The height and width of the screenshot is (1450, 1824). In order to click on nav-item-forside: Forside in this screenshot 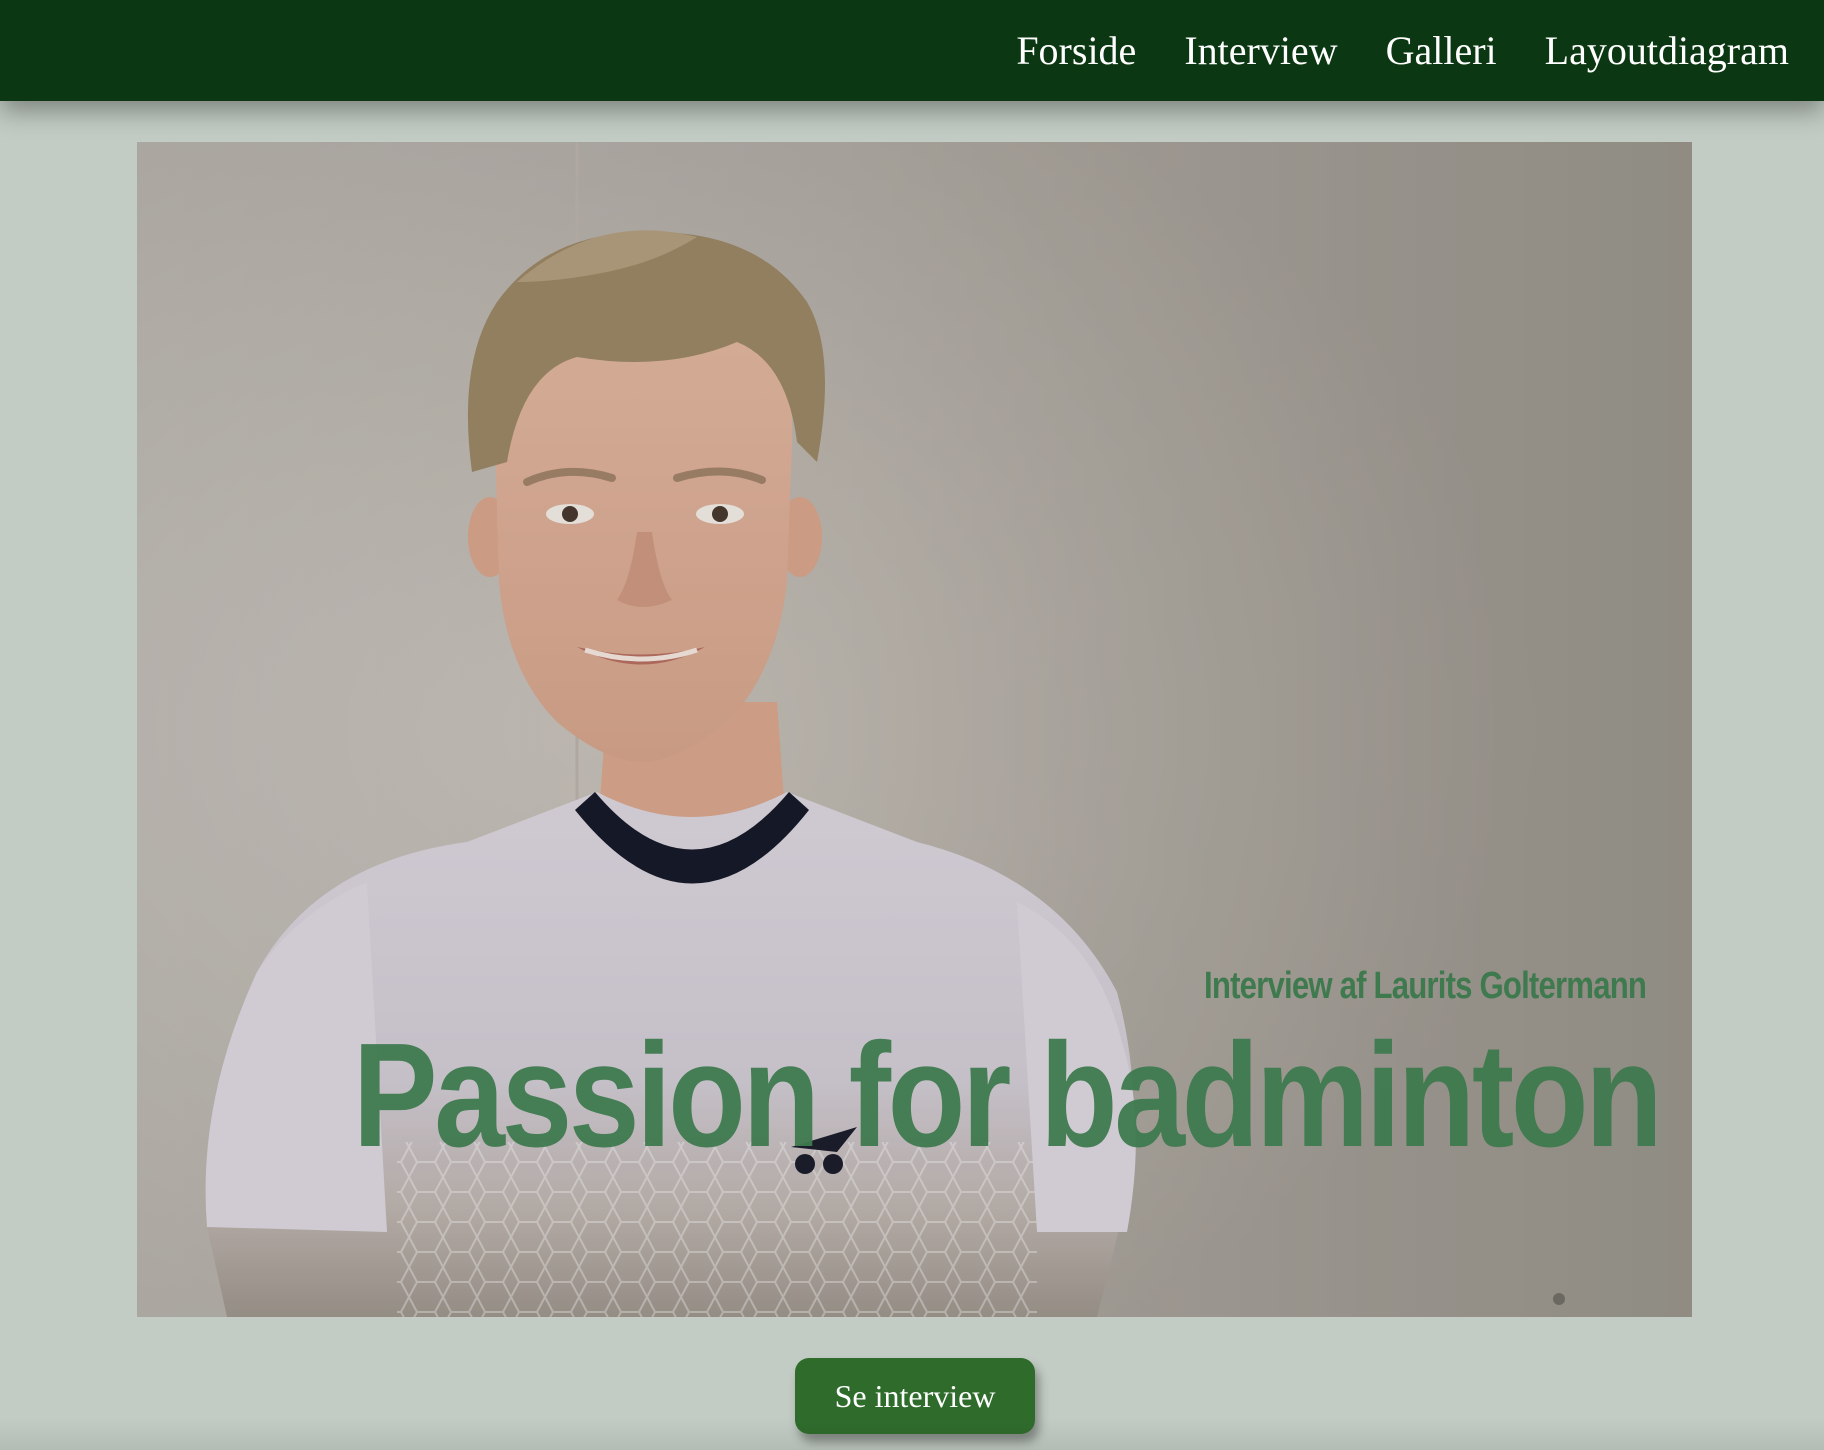, I will do `click(1076, 50)`.